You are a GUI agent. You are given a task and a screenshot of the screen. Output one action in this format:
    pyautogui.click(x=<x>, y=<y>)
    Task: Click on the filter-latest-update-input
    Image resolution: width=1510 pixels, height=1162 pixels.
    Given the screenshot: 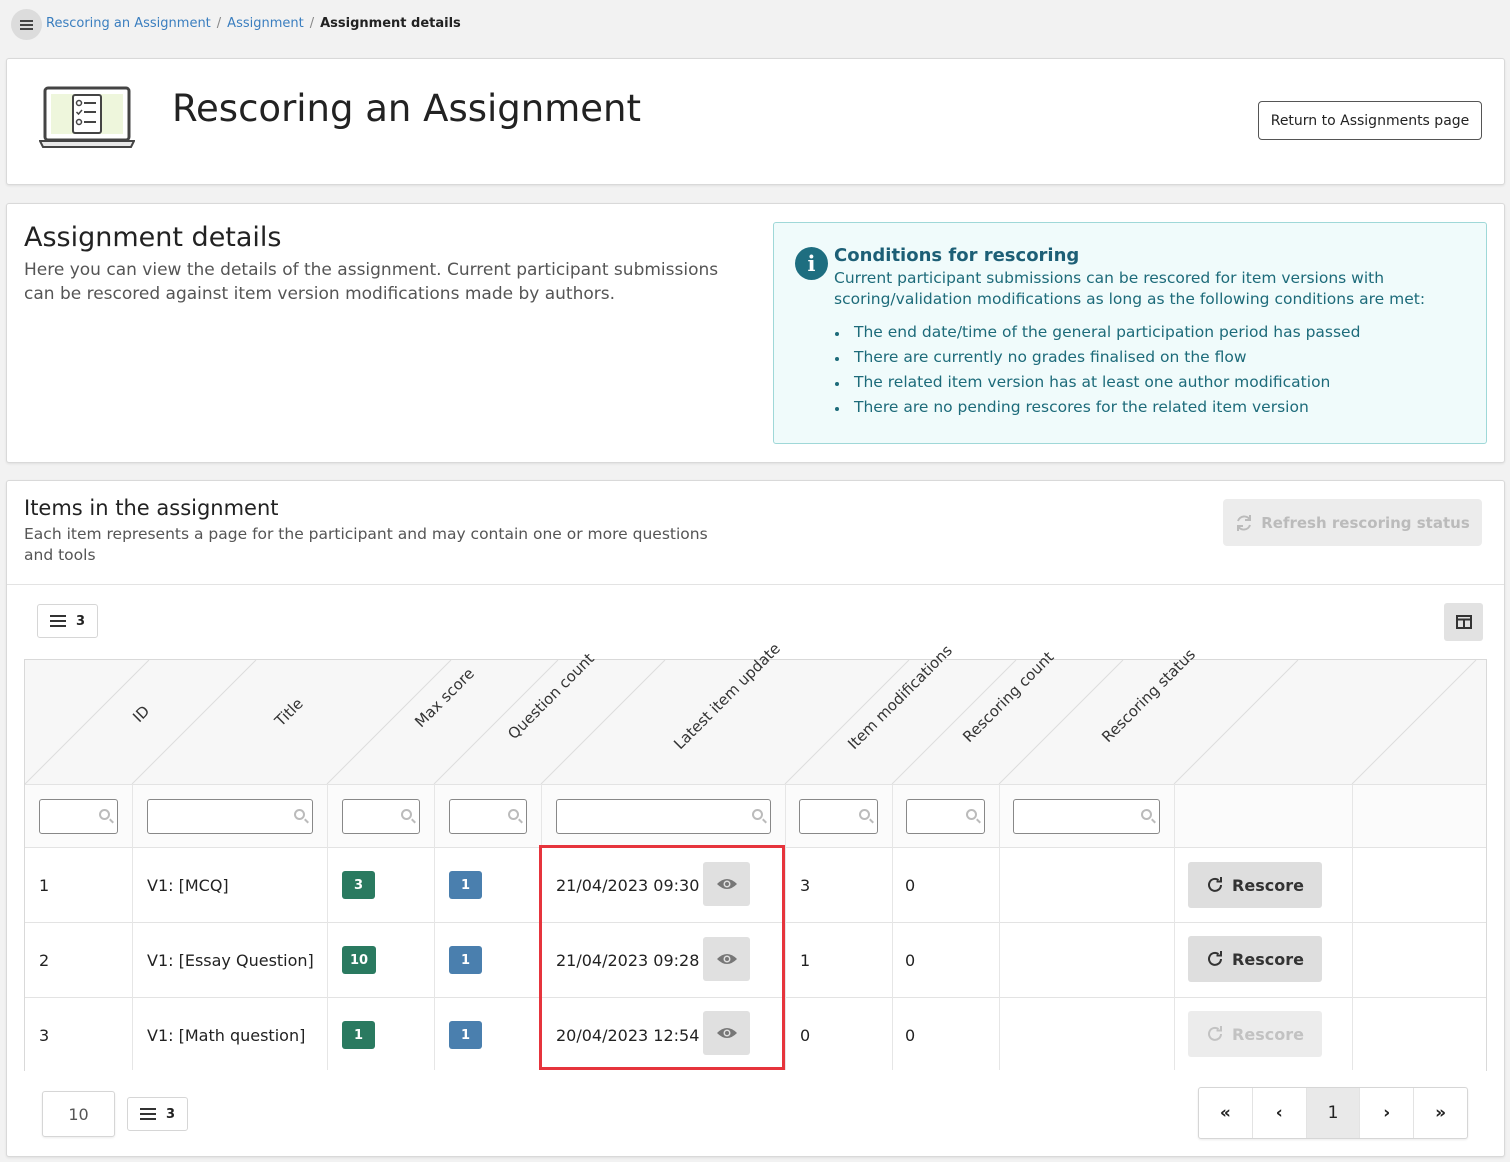 What is the action you would take?
    pyautogui.click(x=663, y=816)
    